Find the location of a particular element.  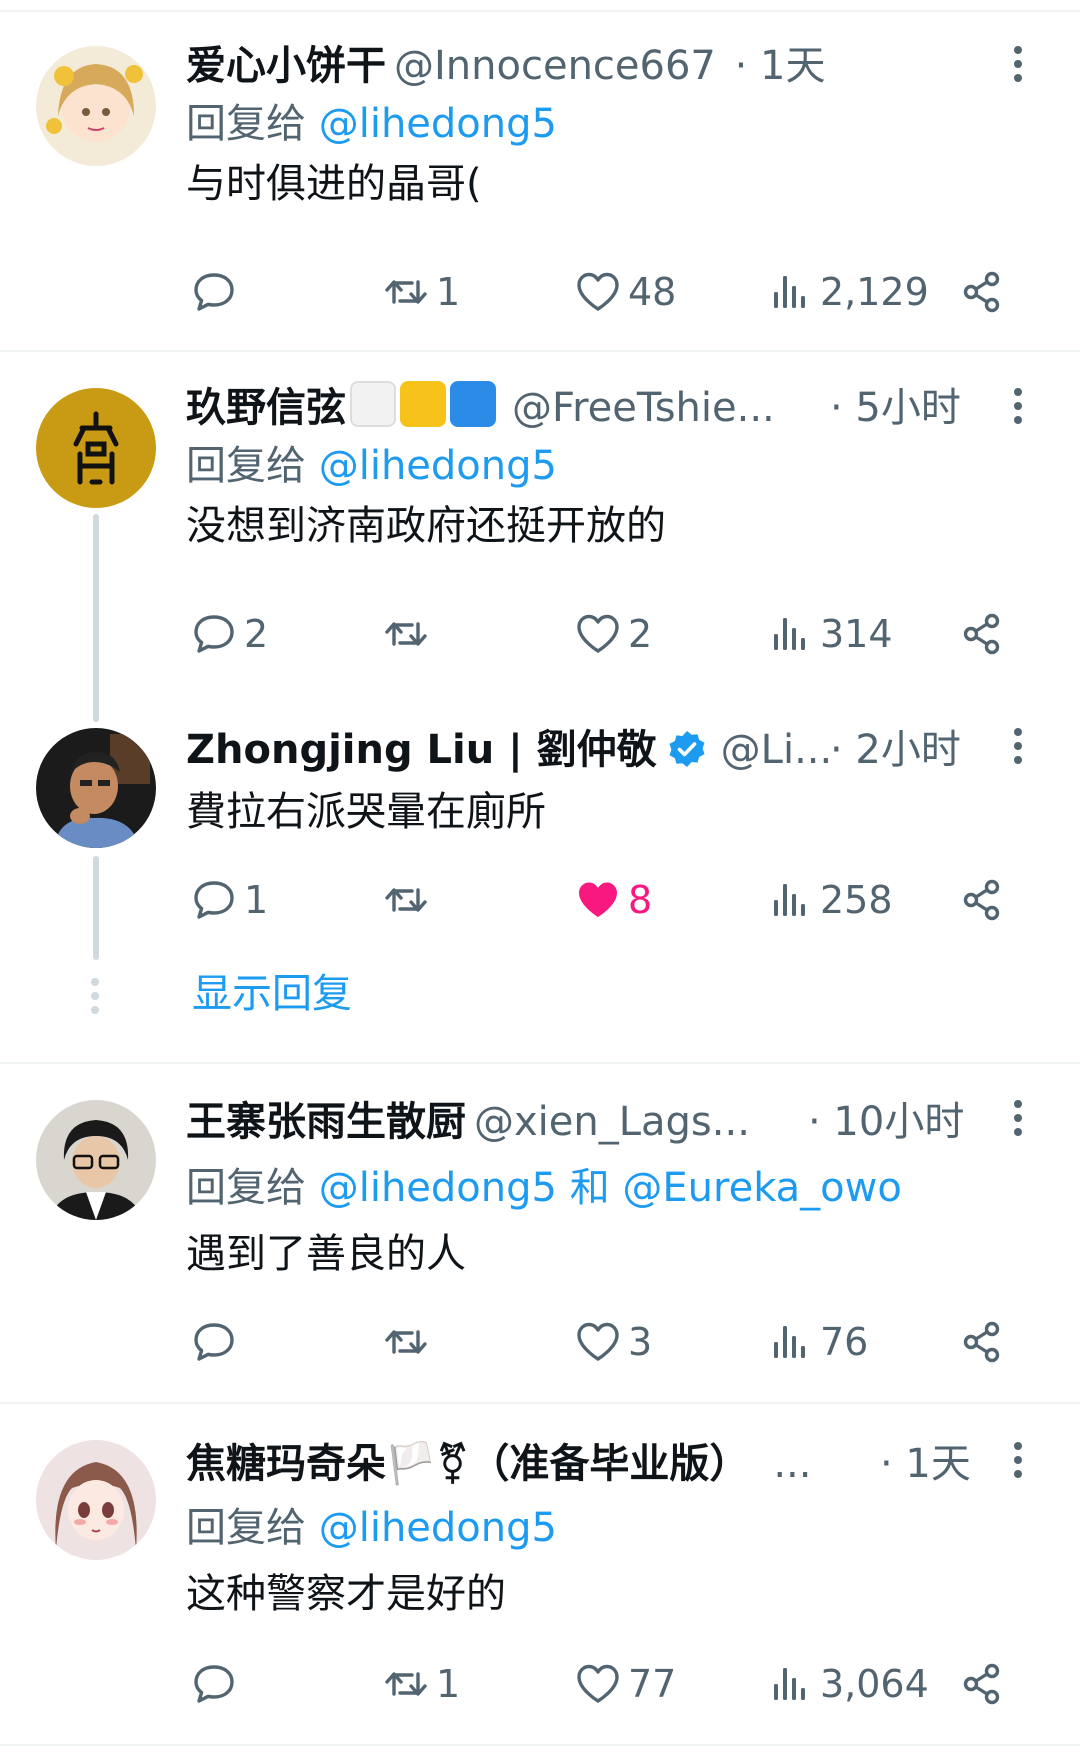

display-name: 爱心小饼干 is located at coordinates (286, 66).